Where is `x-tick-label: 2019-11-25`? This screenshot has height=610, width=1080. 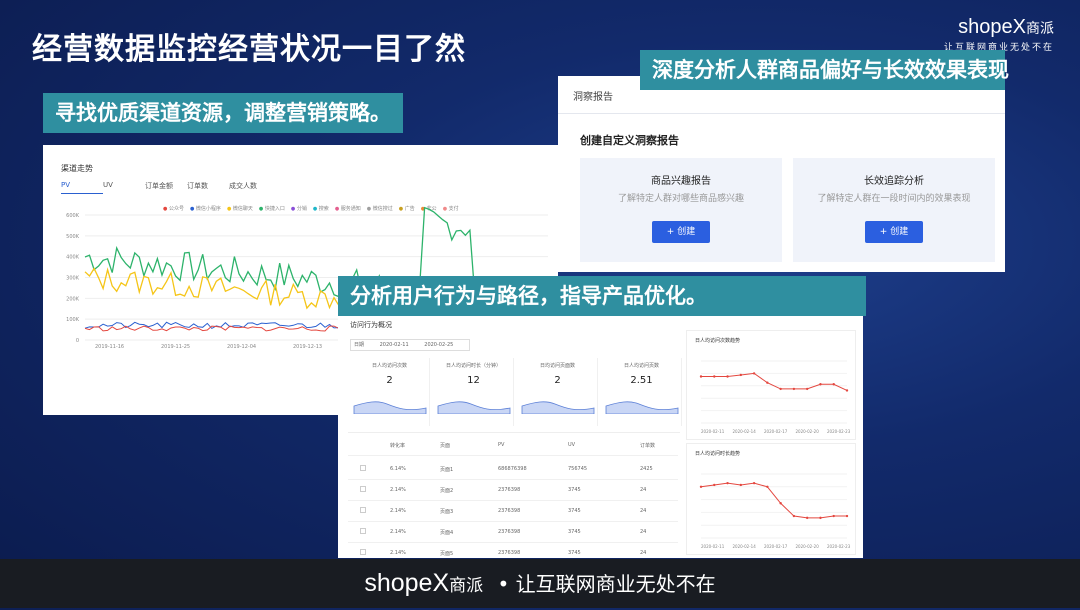 x-tick-label: 2019-11-25 is located at coordinates (175, 347).